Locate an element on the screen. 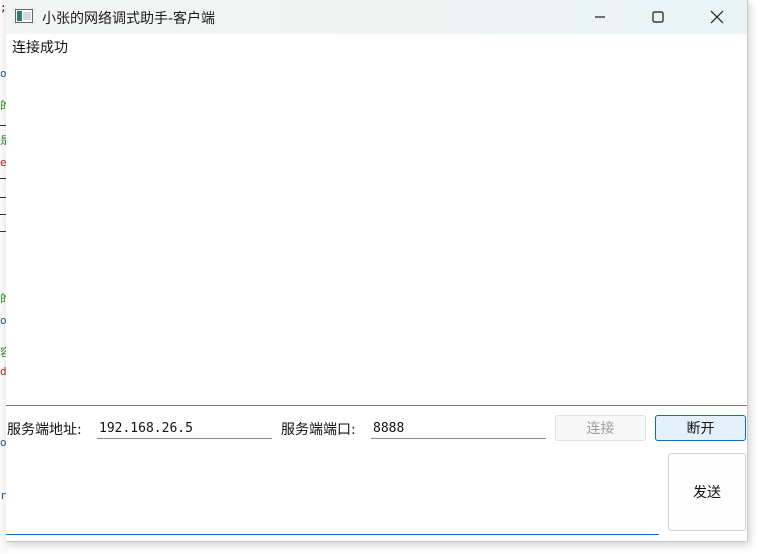 Image resolution: width=776 pixels, height=554 pixels. server-port-input is located at coordinates (458, 427).